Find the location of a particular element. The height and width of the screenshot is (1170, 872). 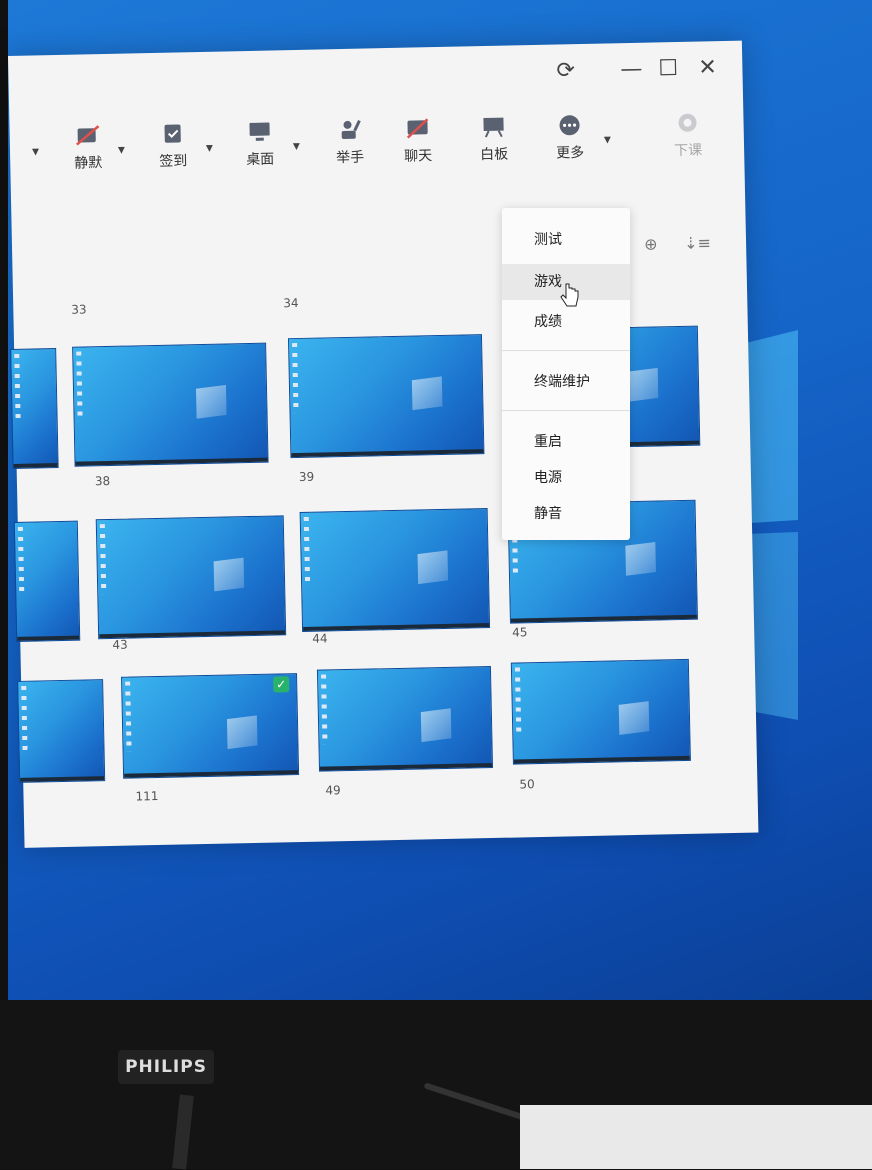

menu-item-test: 测试 is located at coordinates (566, 240).